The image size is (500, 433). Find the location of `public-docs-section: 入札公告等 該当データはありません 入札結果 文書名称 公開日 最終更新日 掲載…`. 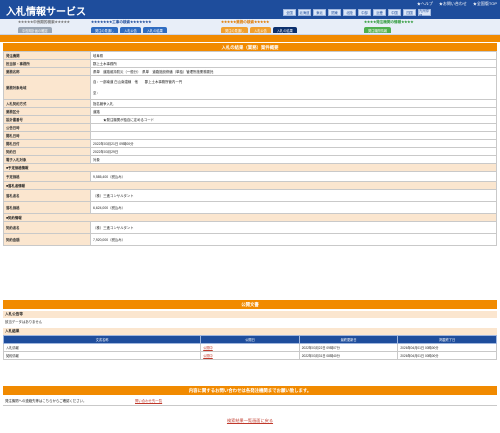

public-docs-section: 入札公告等 該当データはありません 入札結果 文書名称 公開日 最終更新日 掲載… is located at coordinates (249, 335).